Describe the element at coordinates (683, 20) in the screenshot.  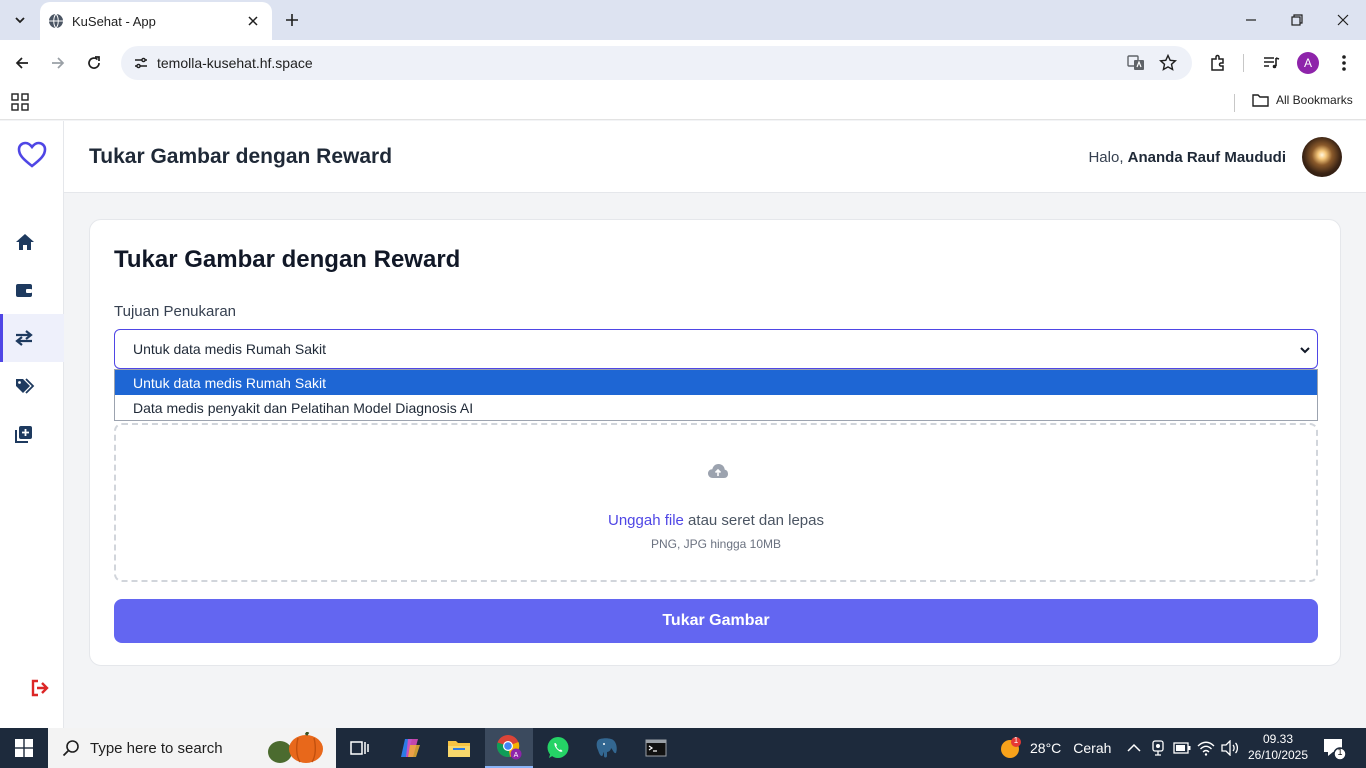
I see `browser-titlebar: KuSehat - App` at that location.